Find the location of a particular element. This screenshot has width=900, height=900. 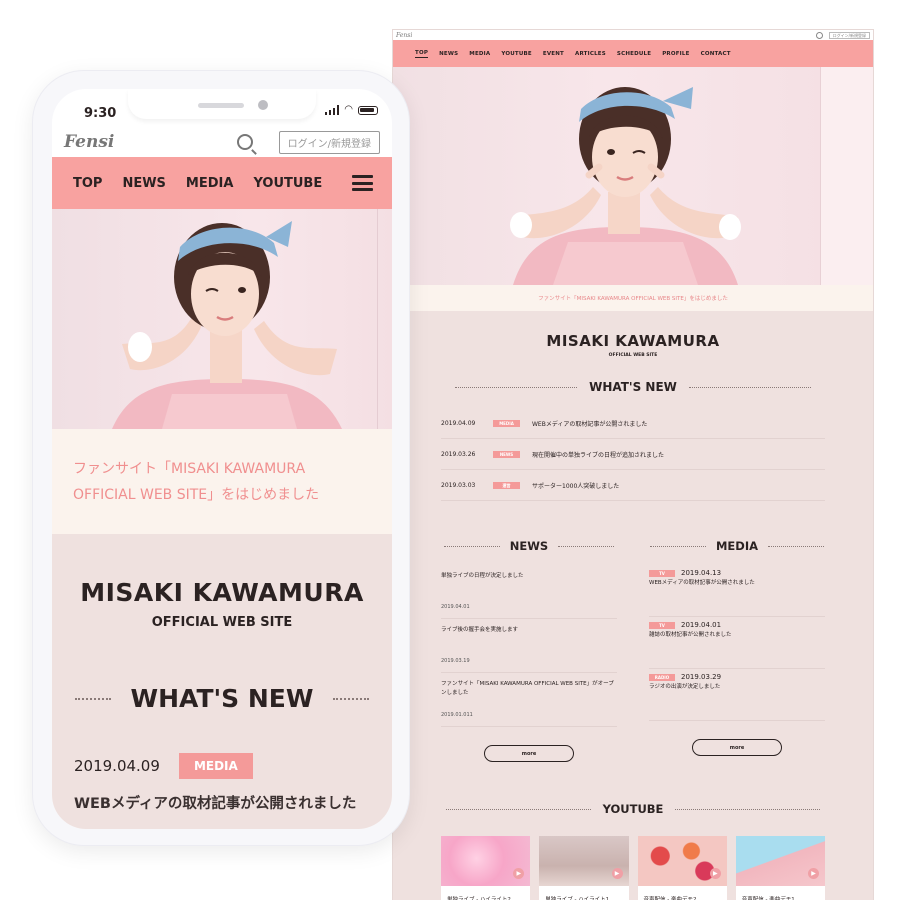

video-card: ▶ 単独ライブ - ハイライト1 is located at coordinates (584, 868).